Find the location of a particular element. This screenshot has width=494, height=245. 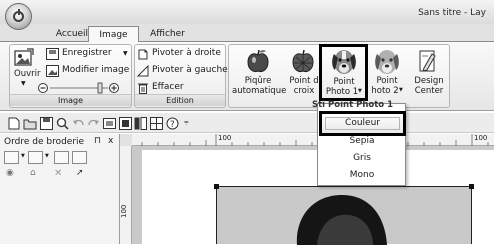

delete-icon: ✕ is located at coordinates (58, 173).